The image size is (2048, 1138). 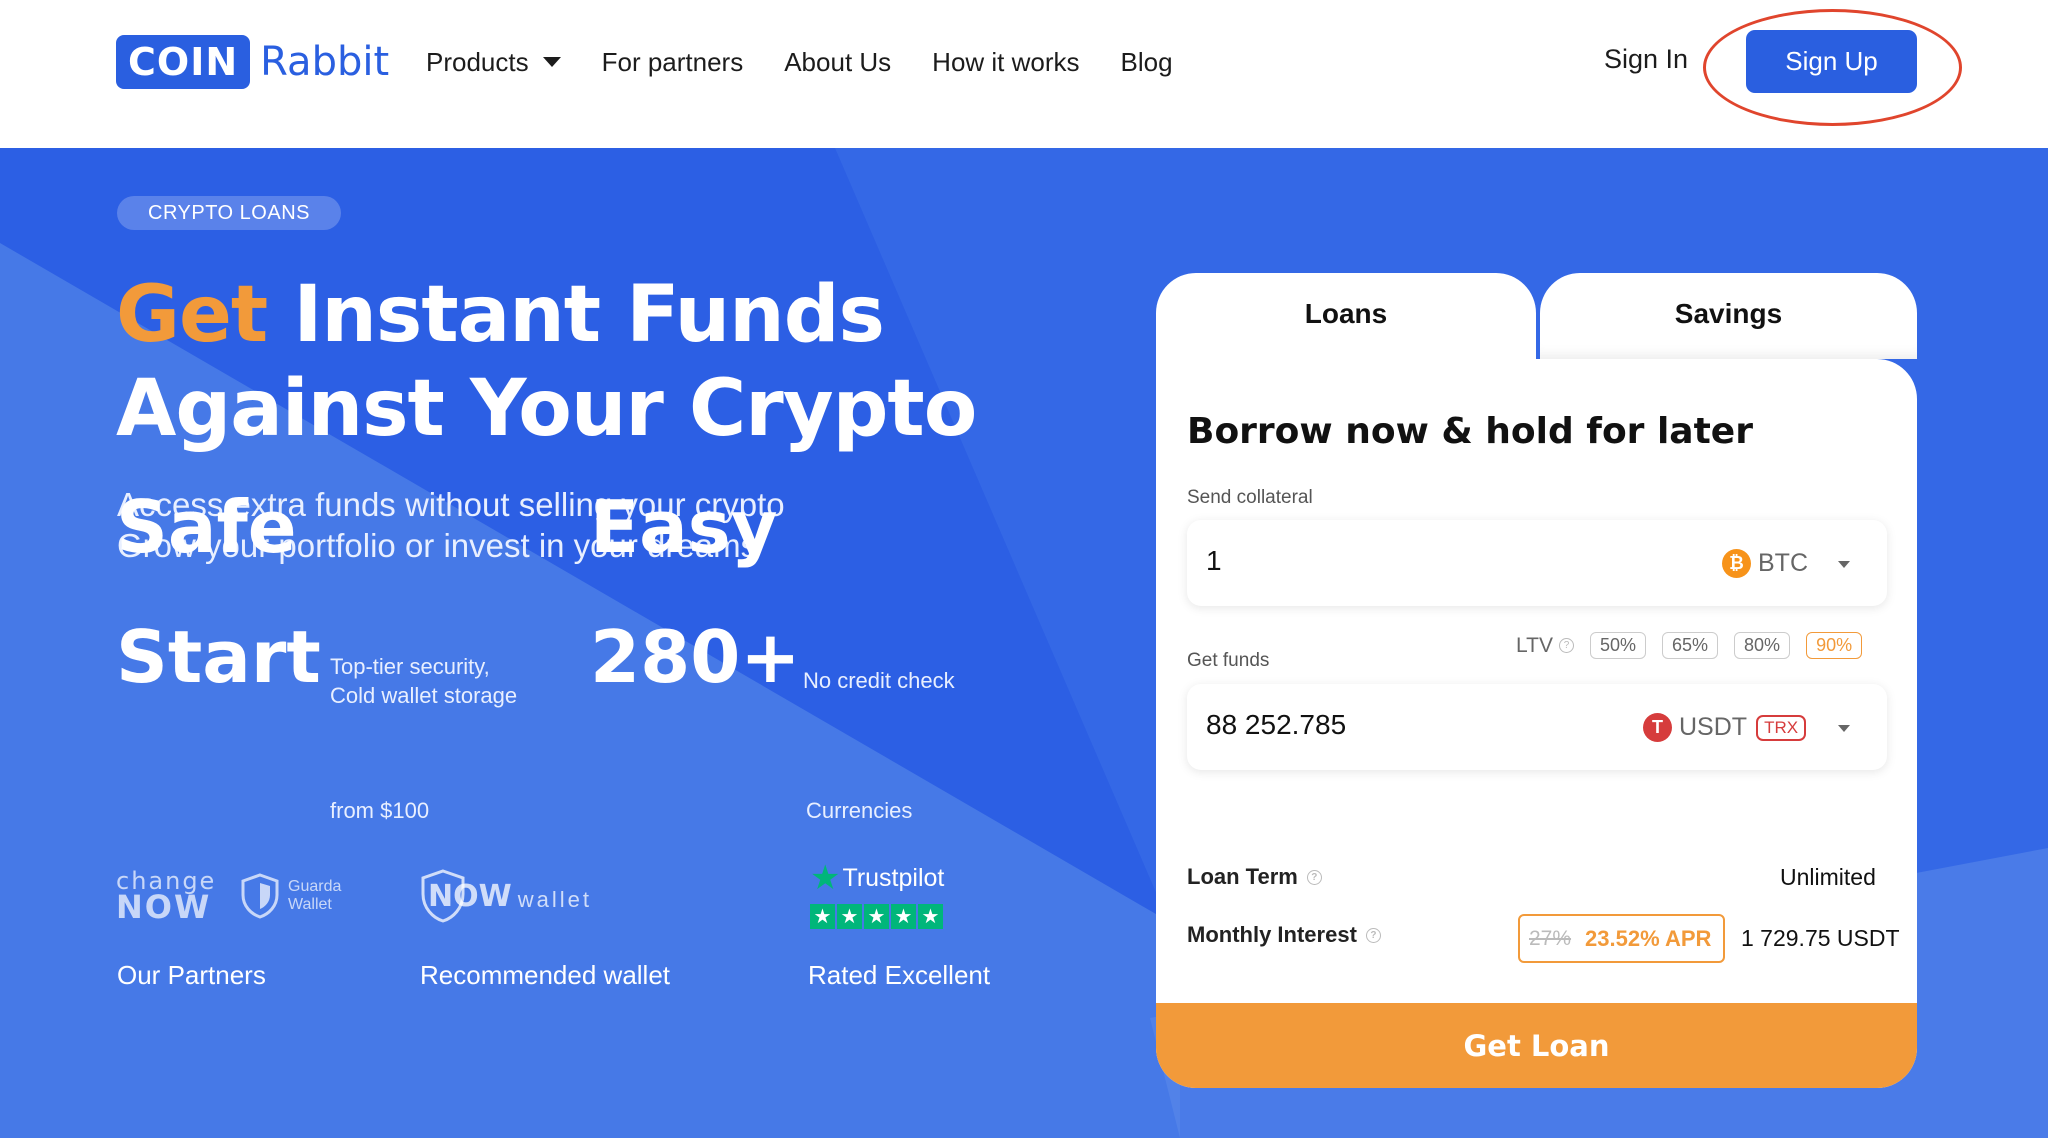 I want to click on logo-box: COIN, so click(x=183, y=62).